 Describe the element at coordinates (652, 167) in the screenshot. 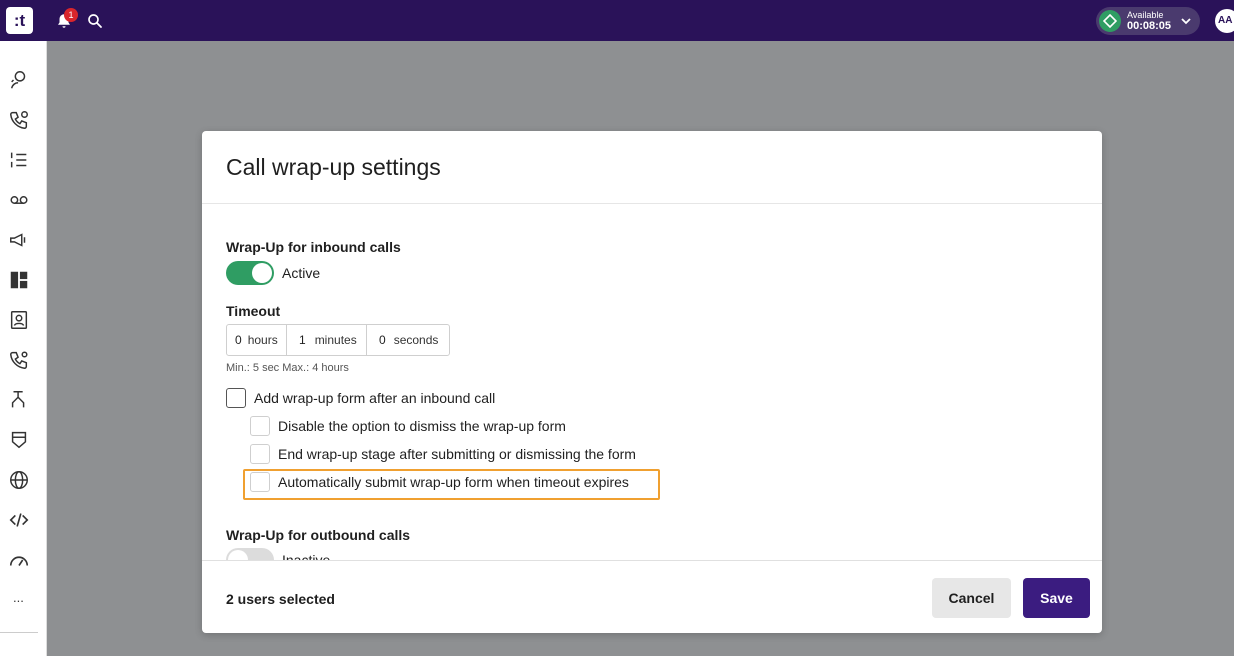

I see `dialog-header: Call wrap-up settings` at that location.